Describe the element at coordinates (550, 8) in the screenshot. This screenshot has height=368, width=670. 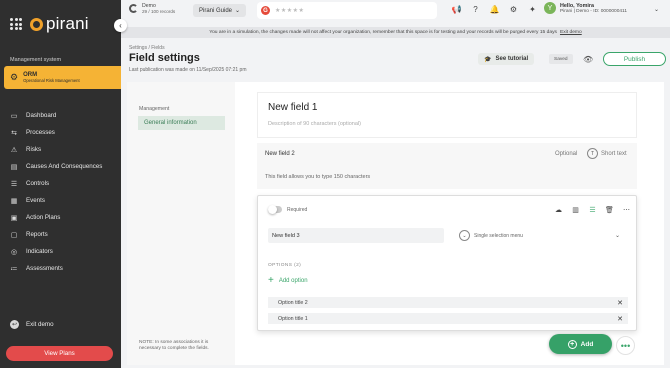
I see `avatar: Y` at that location.